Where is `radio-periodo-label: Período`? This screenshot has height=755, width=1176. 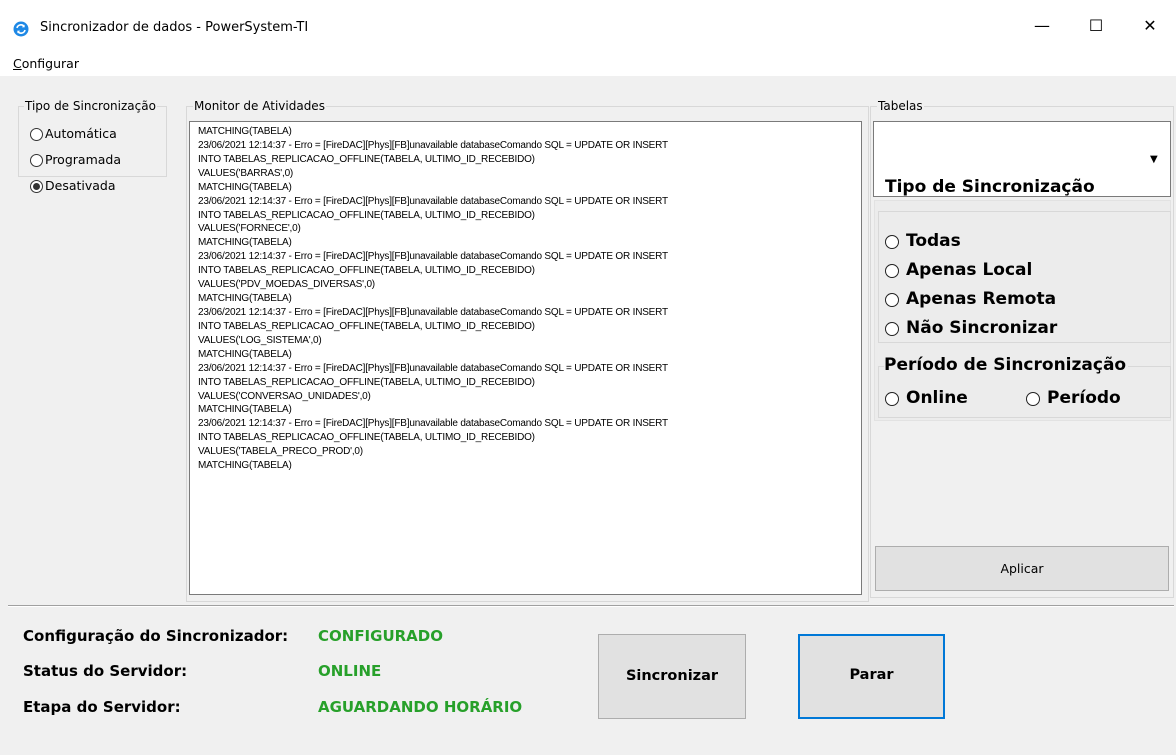
radio-periodo-label: Período is located at coordinates (1084, 398).